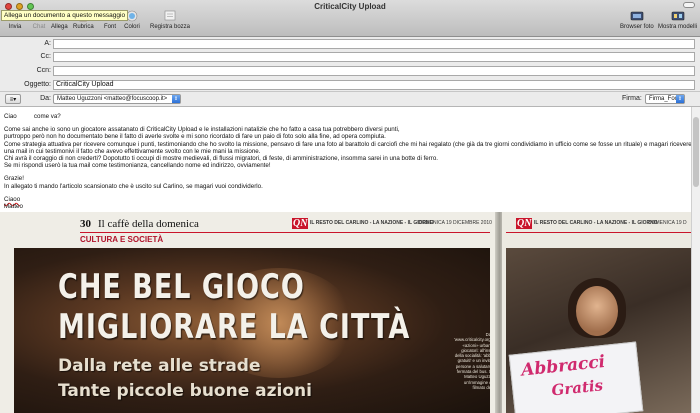  I want to click on person-face, so click(597, 311).